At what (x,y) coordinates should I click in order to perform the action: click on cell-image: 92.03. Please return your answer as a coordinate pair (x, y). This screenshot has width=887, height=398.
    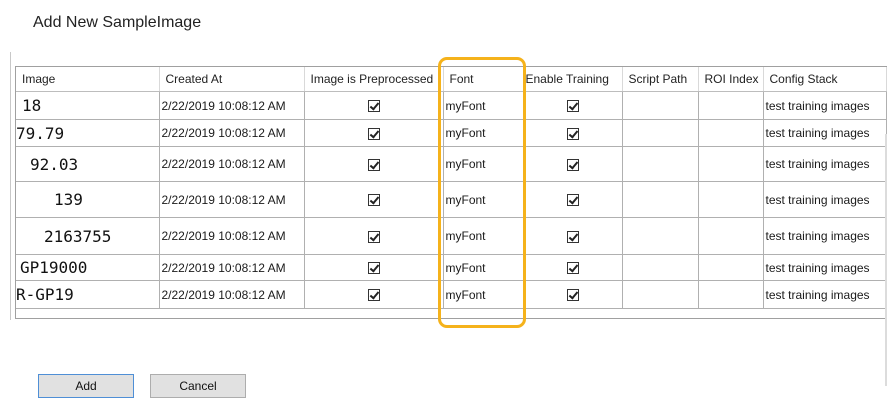
    Looking at the image, I should click on (88, 164).